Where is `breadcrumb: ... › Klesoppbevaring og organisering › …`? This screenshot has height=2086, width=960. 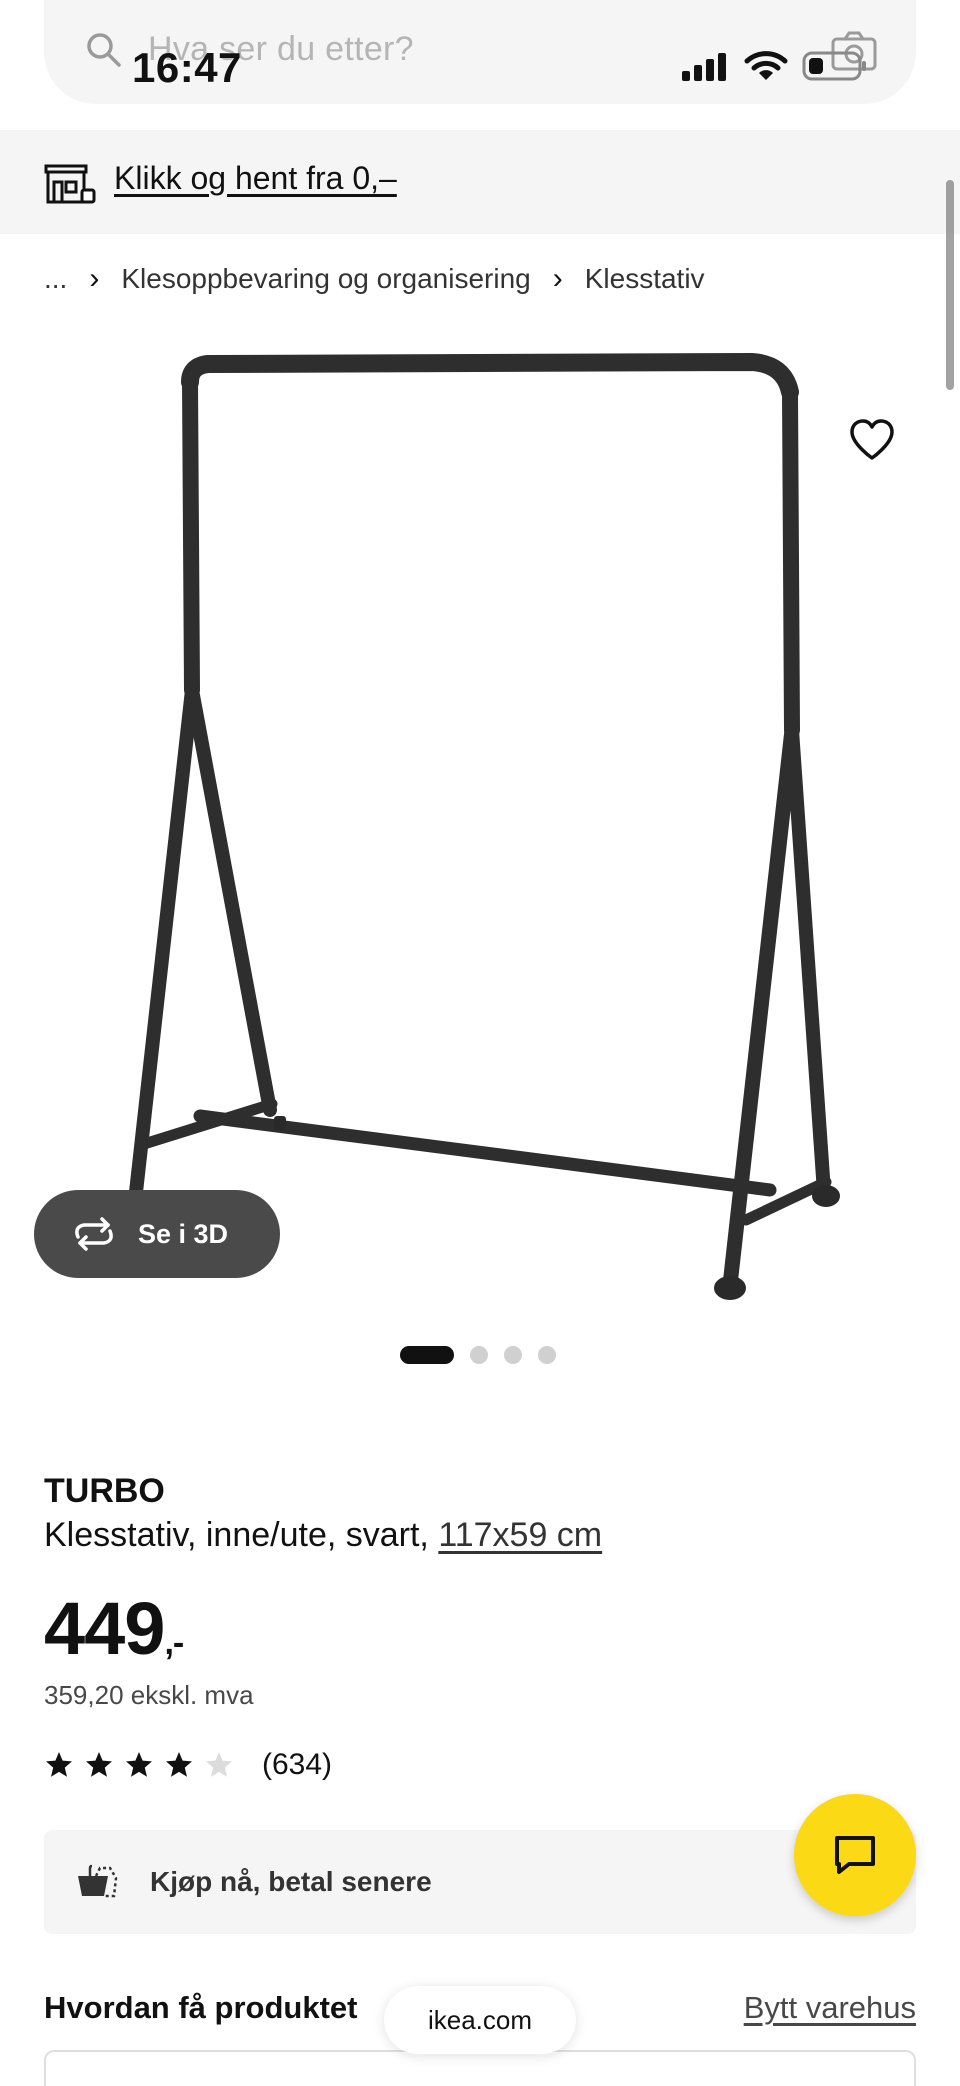
breadcrumb: ... › Klesoppbevaring og organisering › … is located at coordinates (374, 279).